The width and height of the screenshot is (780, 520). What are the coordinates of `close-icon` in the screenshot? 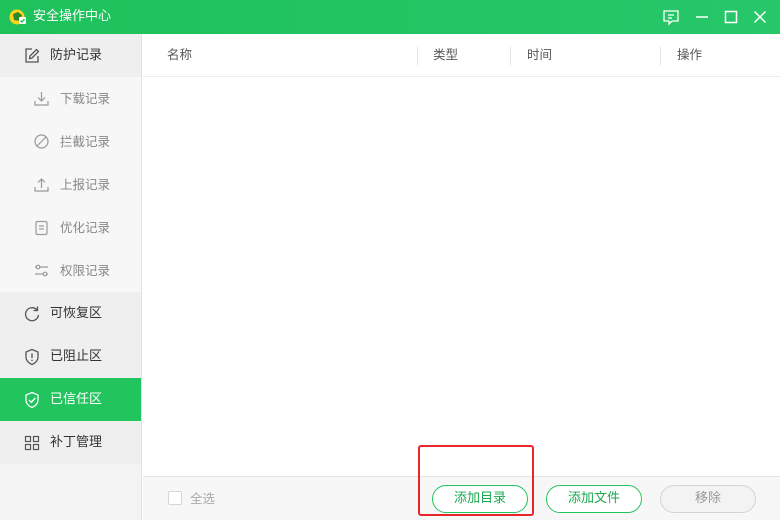 It's located at (760, 17).